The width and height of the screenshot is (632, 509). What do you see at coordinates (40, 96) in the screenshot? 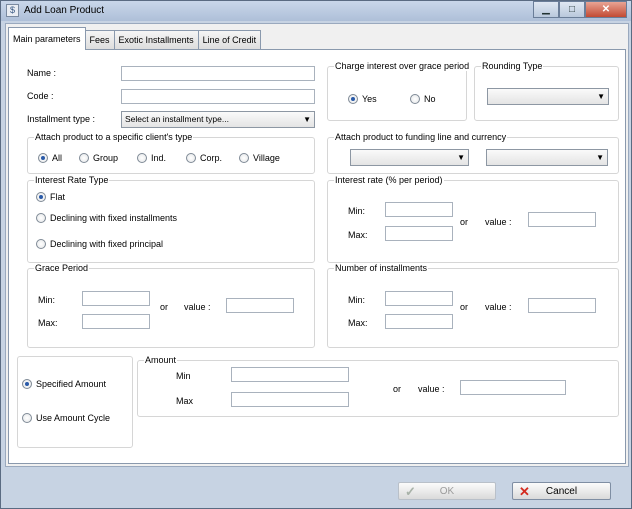
I see `code-label: Code :` at bounding box center [40, 96].